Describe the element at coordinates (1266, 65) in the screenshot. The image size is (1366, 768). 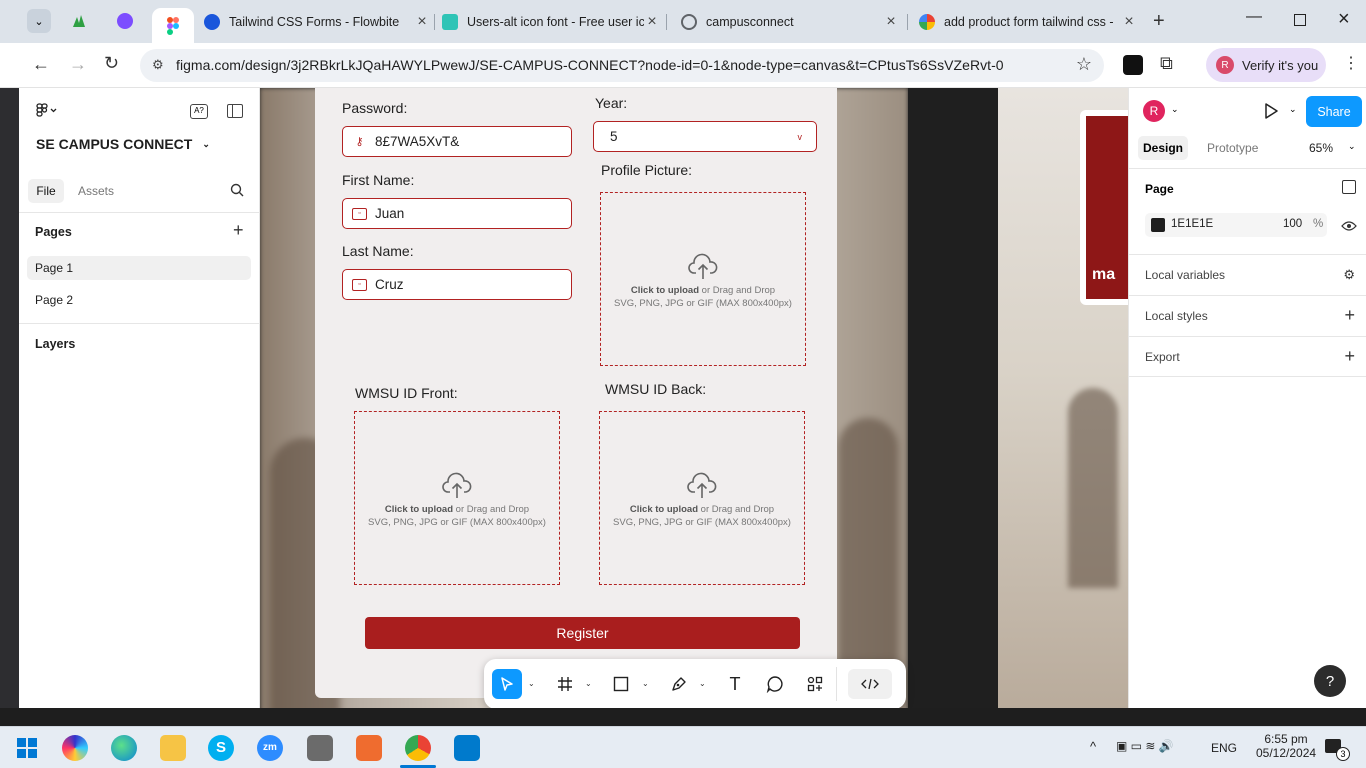
I see `verify-profile-button: R Verify it's you` at that location.